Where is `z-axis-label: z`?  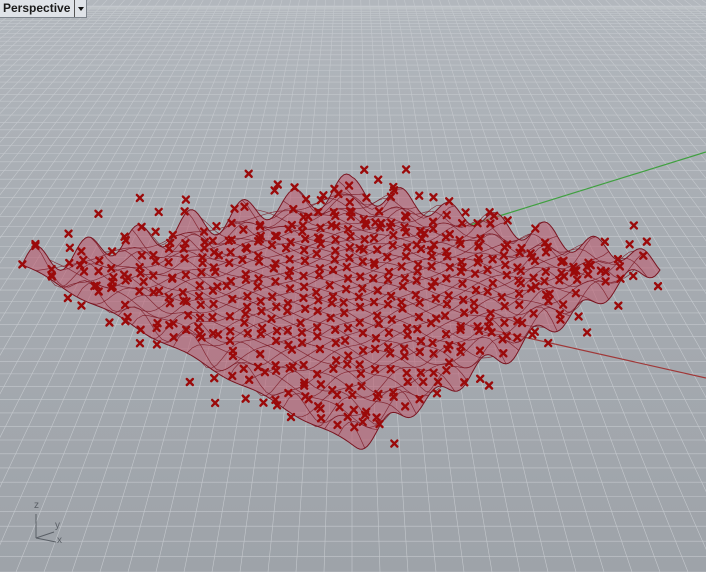 z-axis-label: z is located at coordinates (36, 505).